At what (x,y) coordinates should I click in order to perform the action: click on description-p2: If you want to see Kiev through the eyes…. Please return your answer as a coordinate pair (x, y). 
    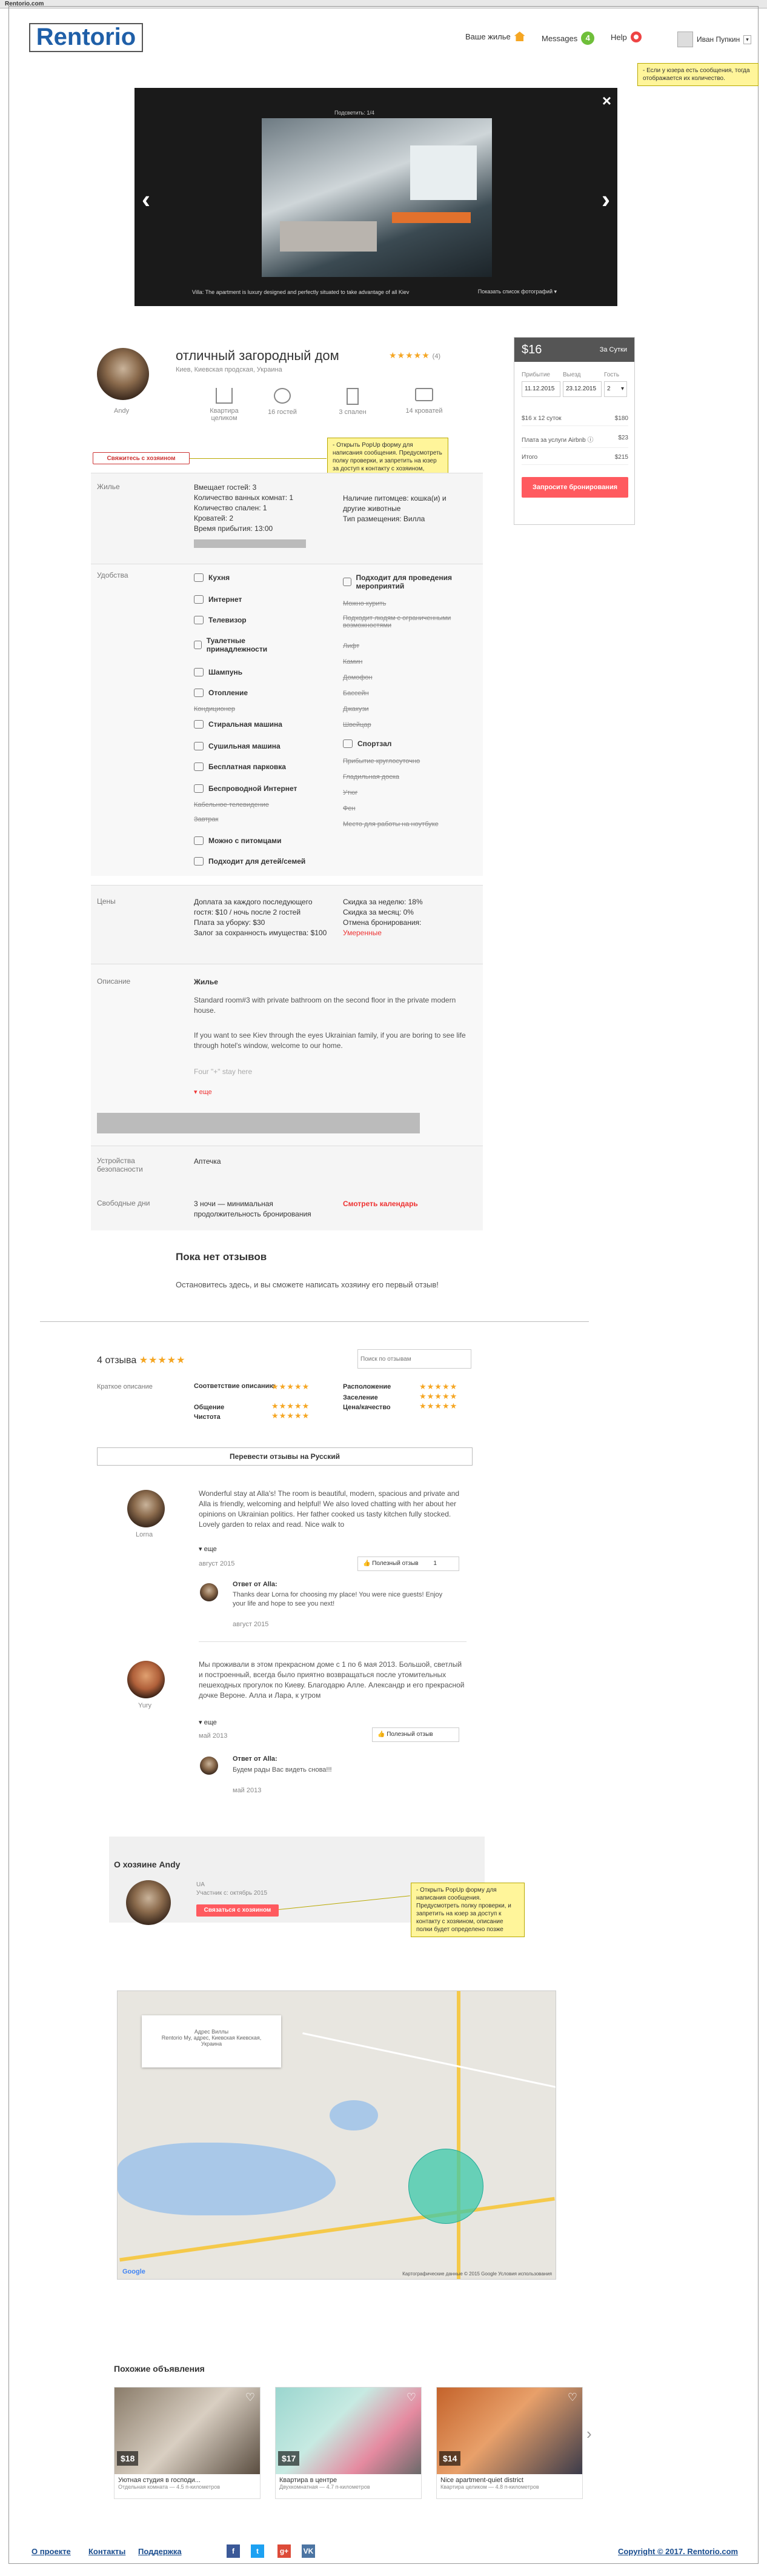
    Looking at the image, I should click on (330, 1040).